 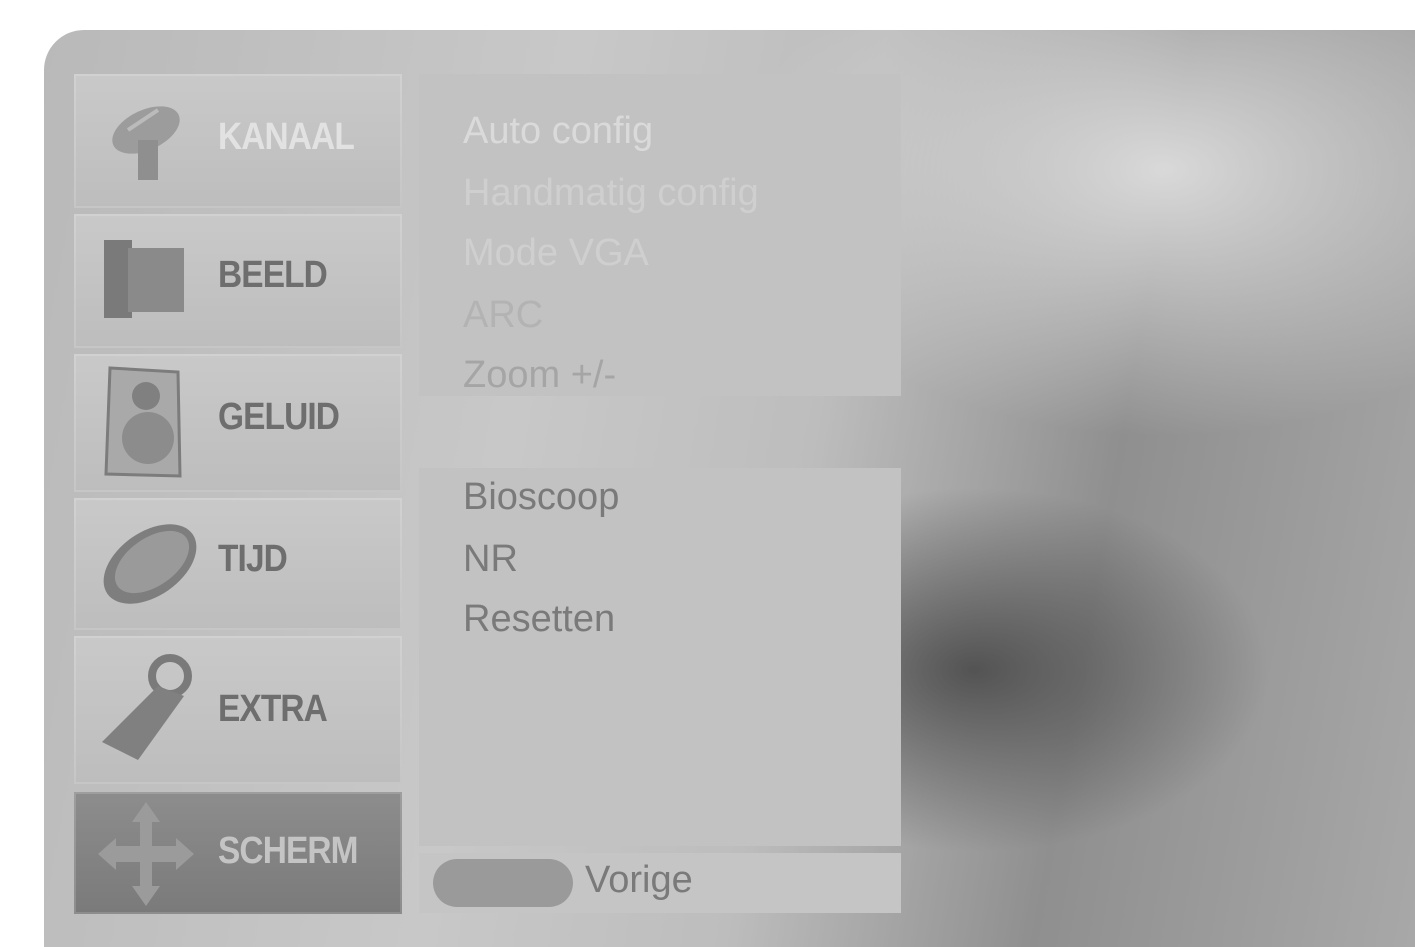 I want to click on menu-item-kanaal: KANAAL, so click(x=238, y=141).